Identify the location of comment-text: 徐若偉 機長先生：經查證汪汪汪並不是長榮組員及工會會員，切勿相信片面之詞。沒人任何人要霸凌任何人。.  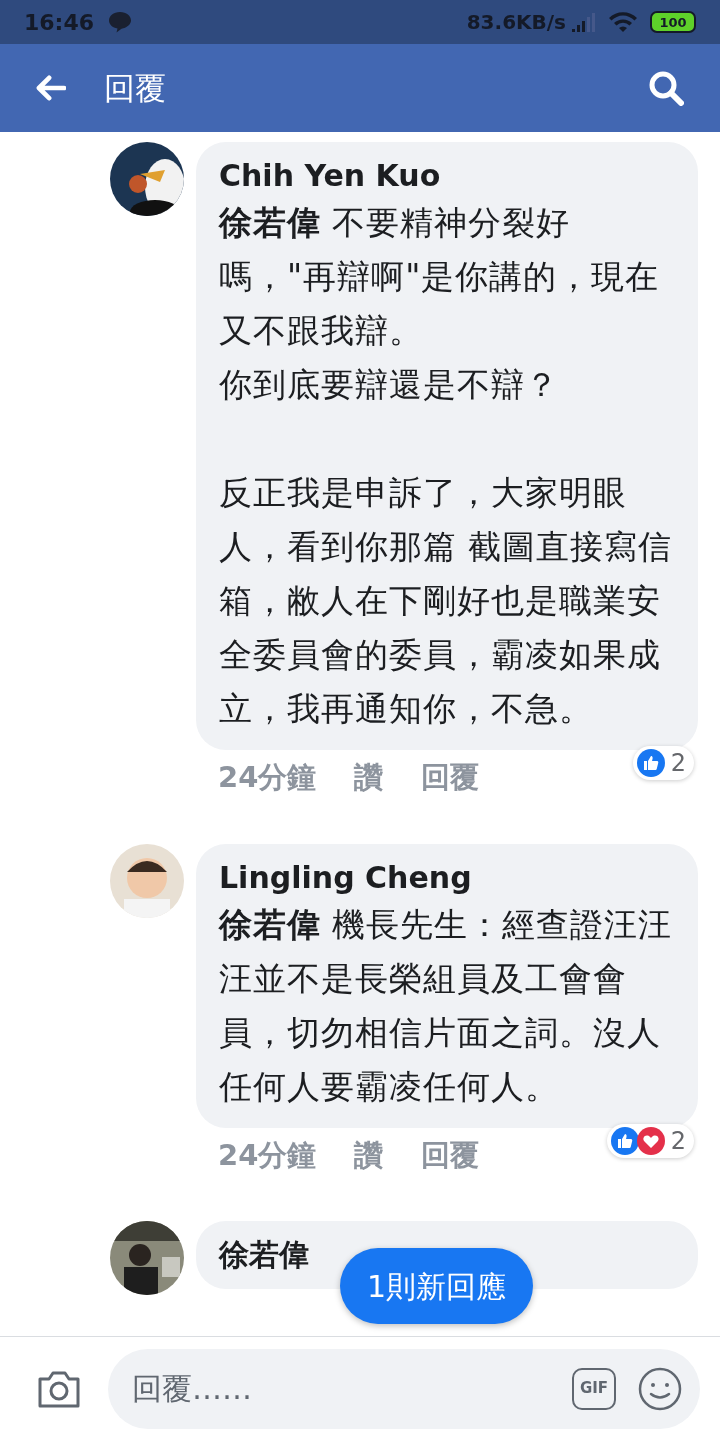
(446, 1005).